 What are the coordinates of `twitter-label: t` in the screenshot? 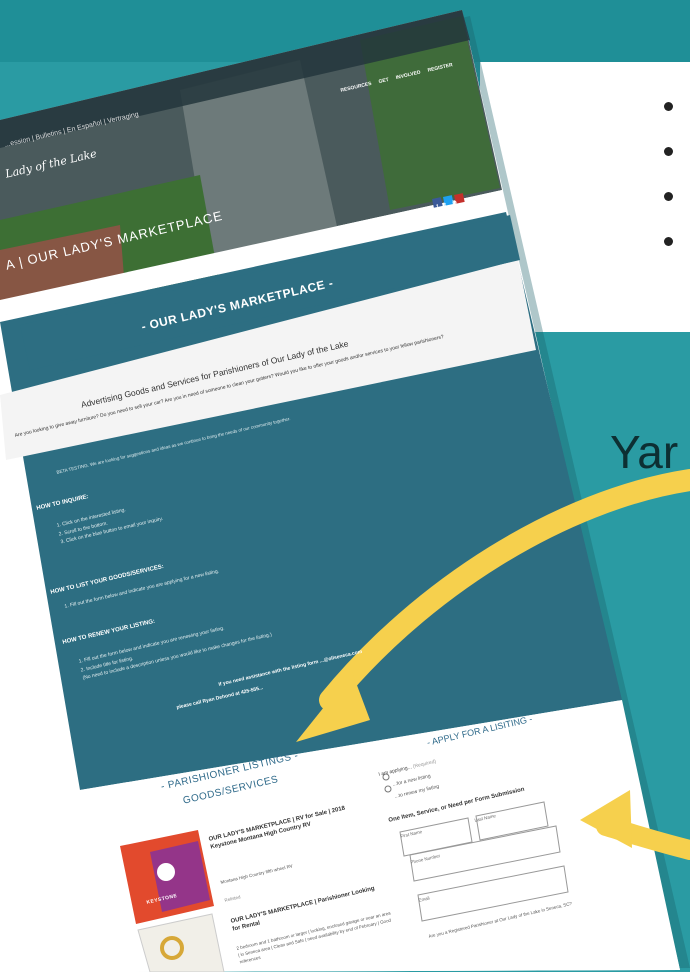 It's located at (445, 205).